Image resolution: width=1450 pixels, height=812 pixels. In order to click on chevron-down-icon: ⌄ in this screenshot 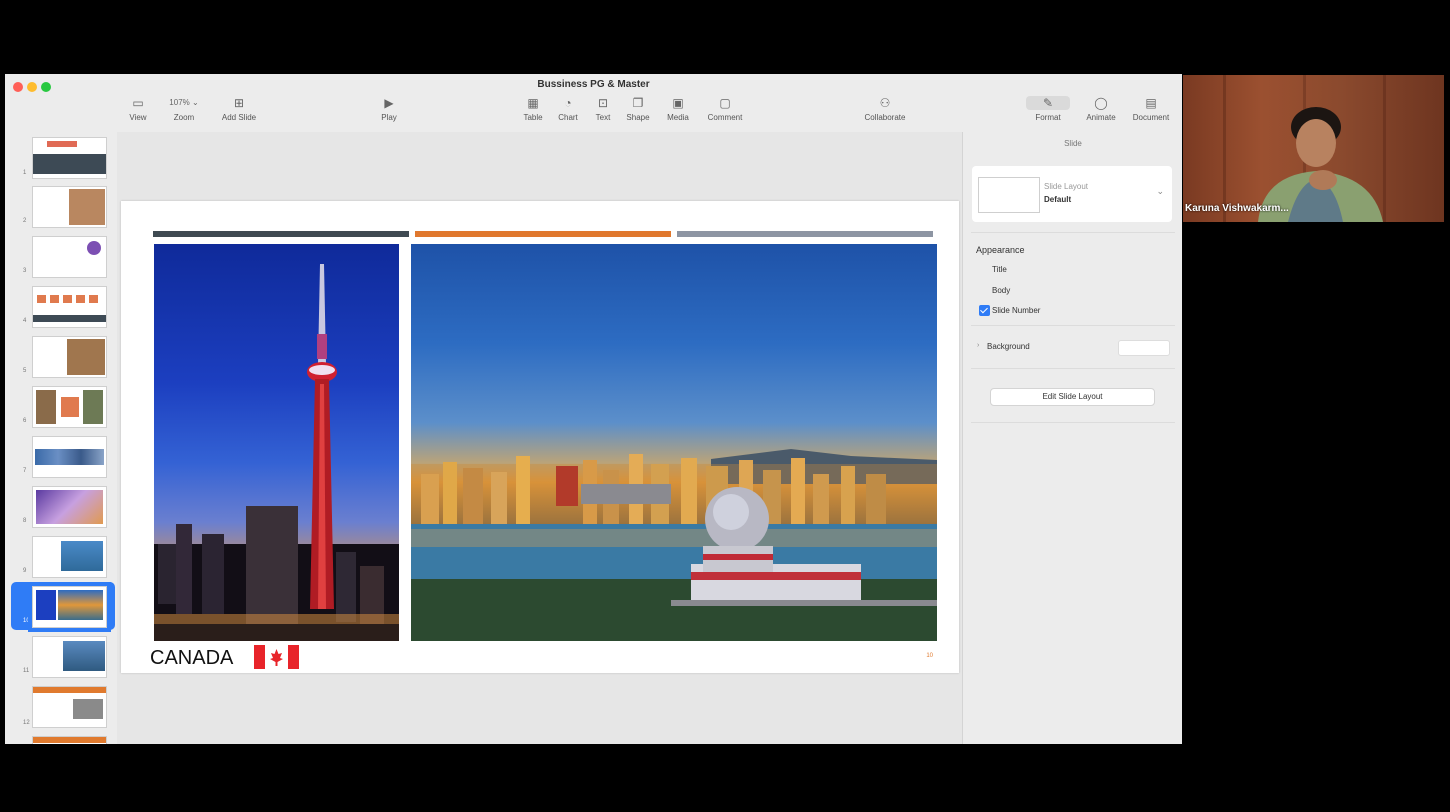, I will do `click(1160, 191)`.